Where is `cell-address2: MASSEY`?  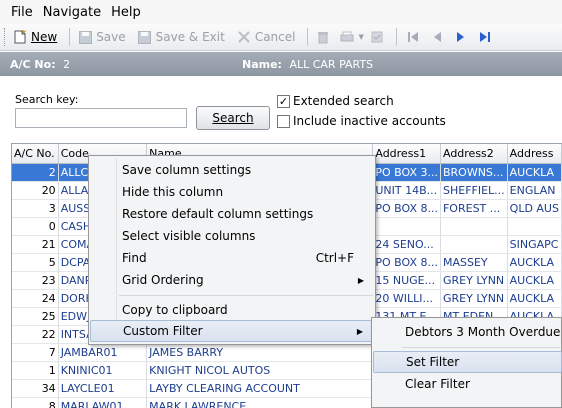
cell-address2: MASSEY is located at coordinates (474, 262).